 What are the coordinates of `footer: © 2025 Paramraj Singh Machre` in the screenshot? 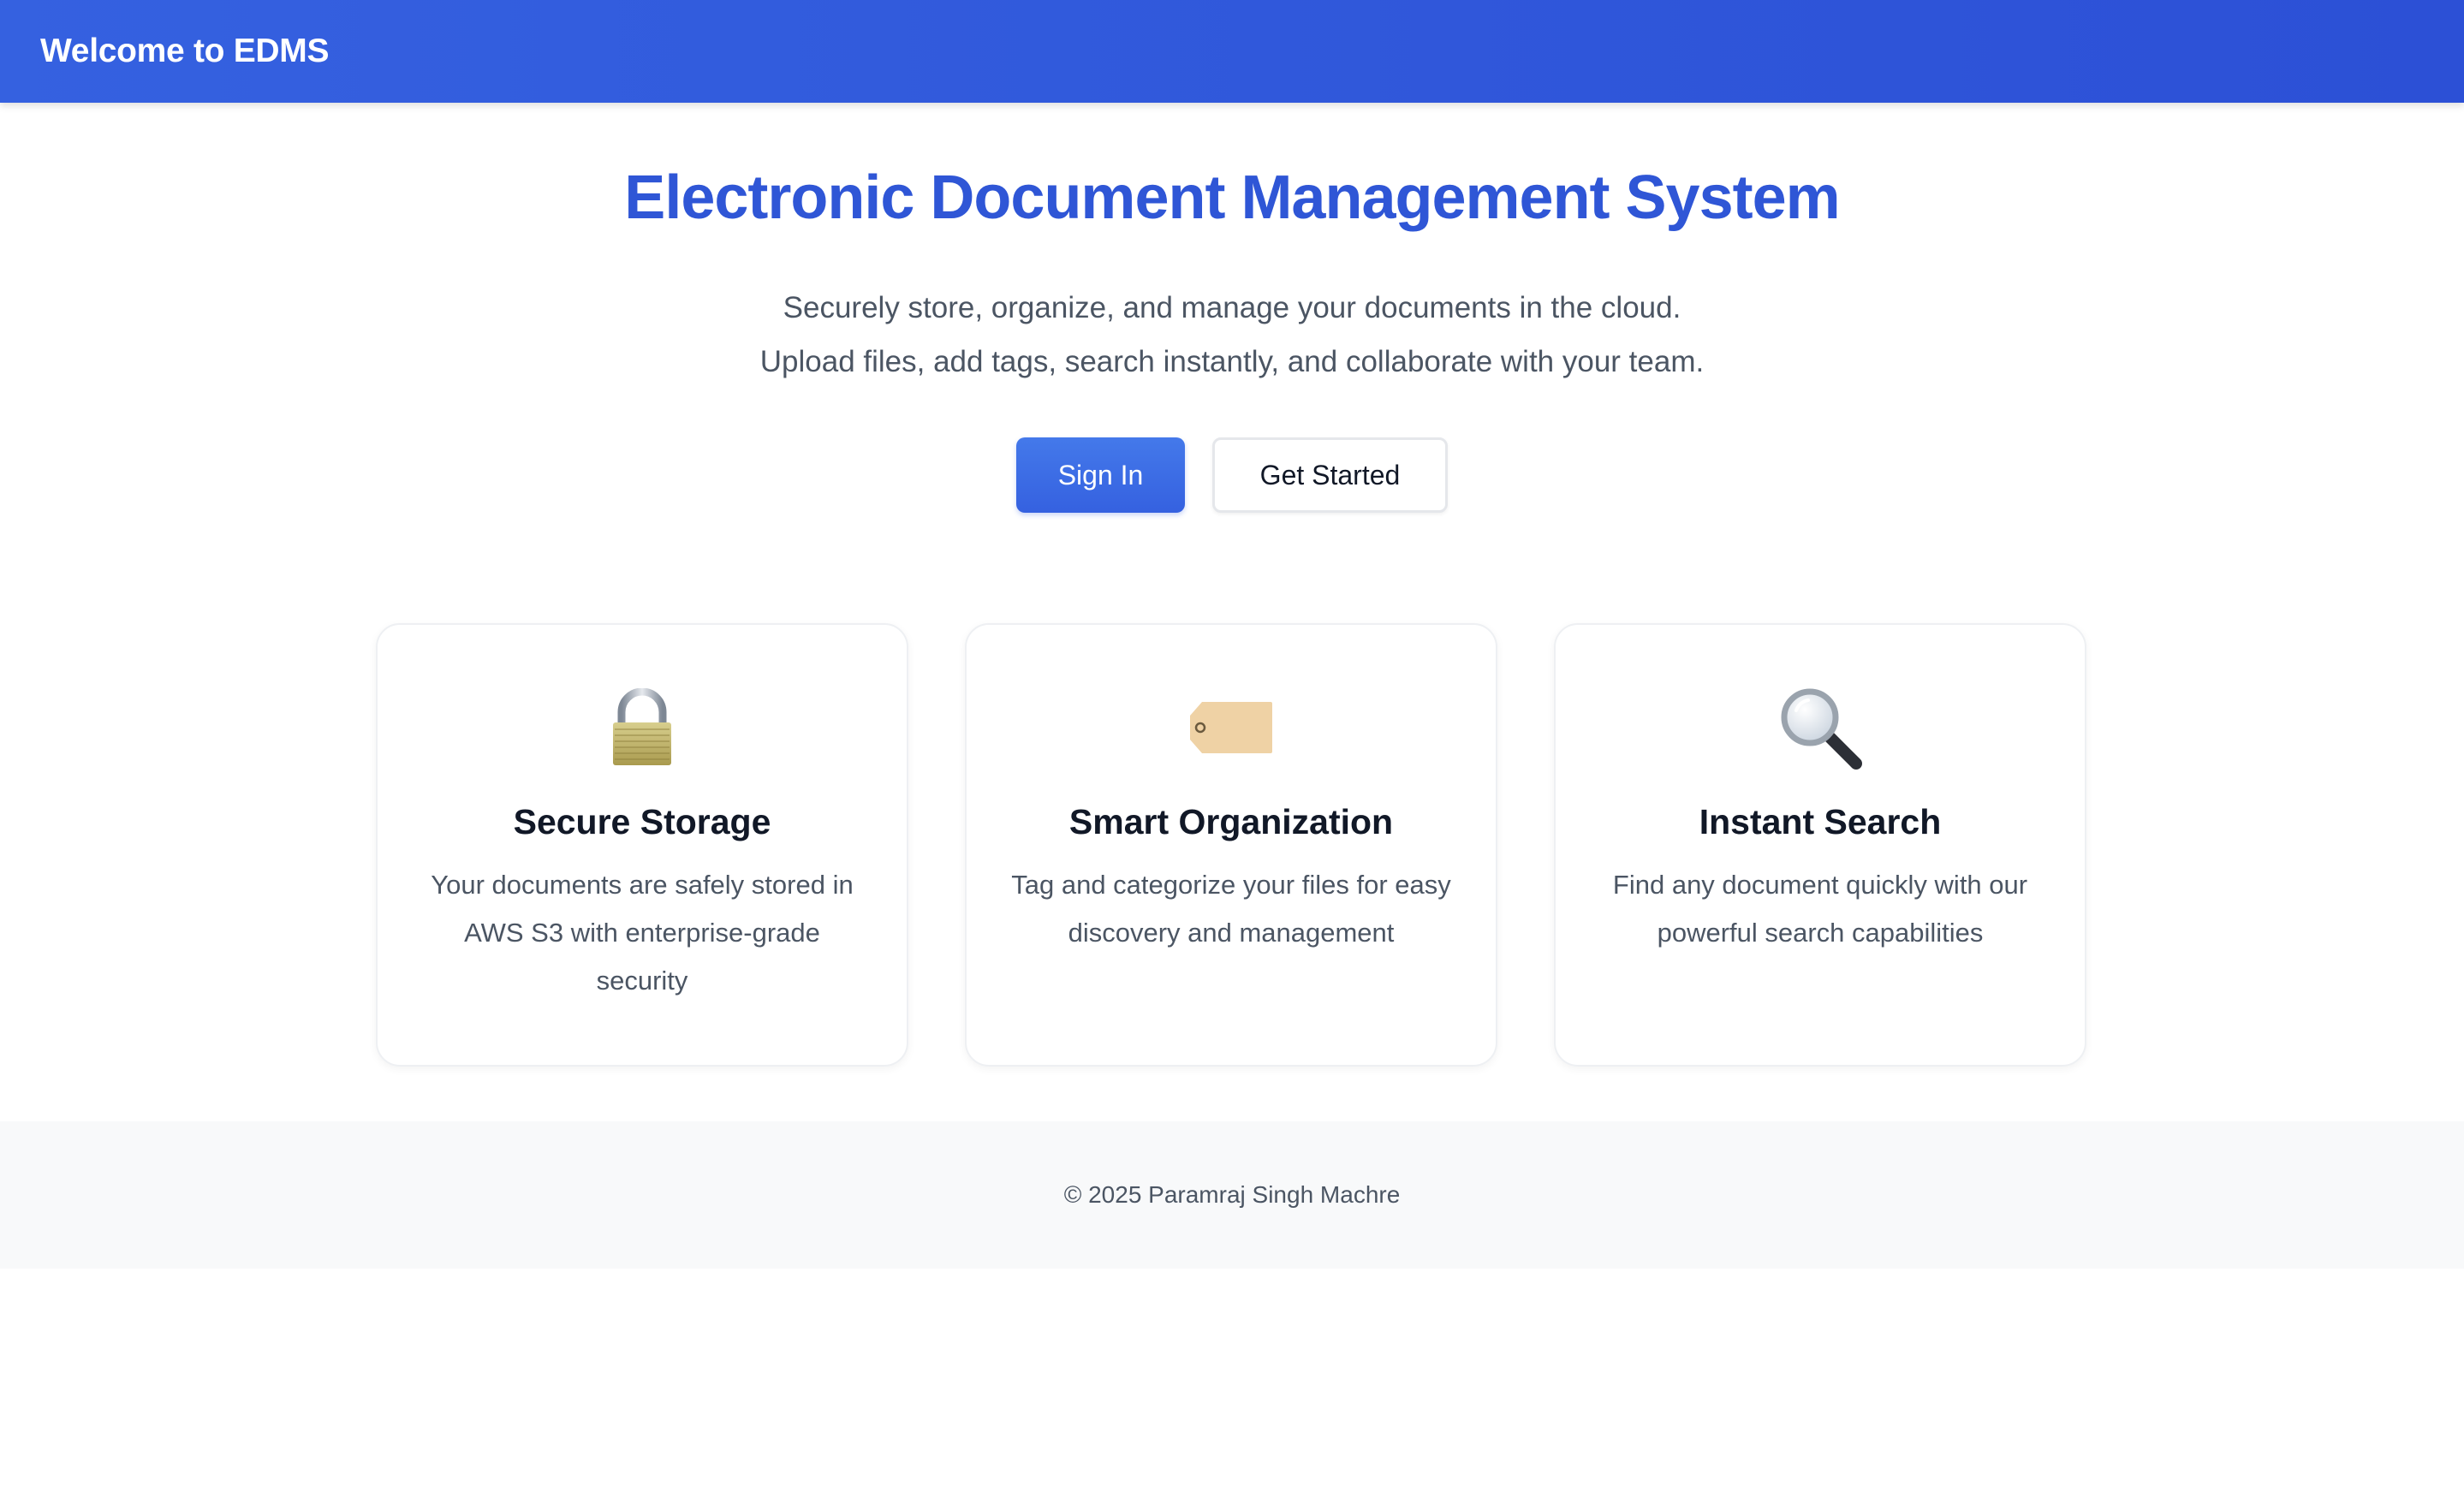 It's located at (1232, 1195).